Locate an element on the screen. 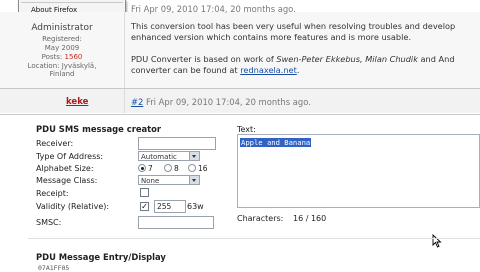 Image resolution: width=480 pixels, height=272 pixels. alphabet-16-radio is located at coordinates (192, 168).